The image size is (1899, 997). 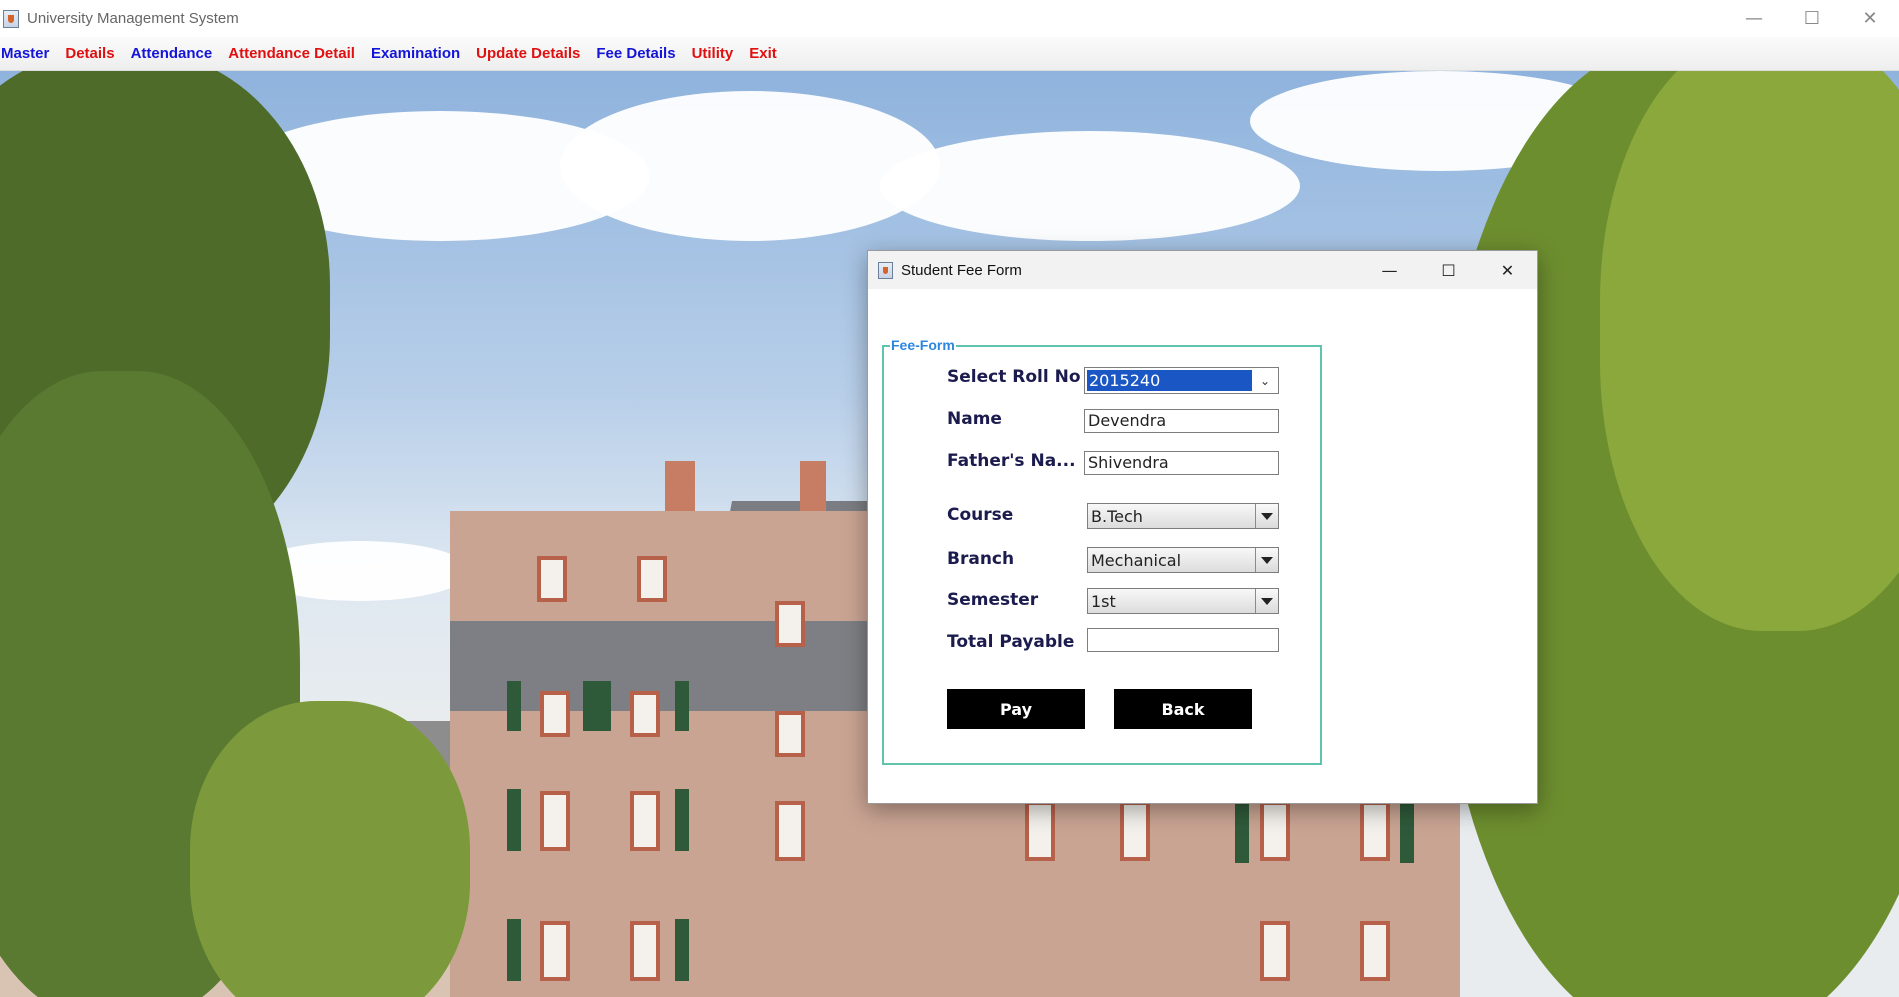 What do you see at coordinates (713, 53) in the screenshot?
I see `menu-utility: Utility` at bounding box center [713, 53].